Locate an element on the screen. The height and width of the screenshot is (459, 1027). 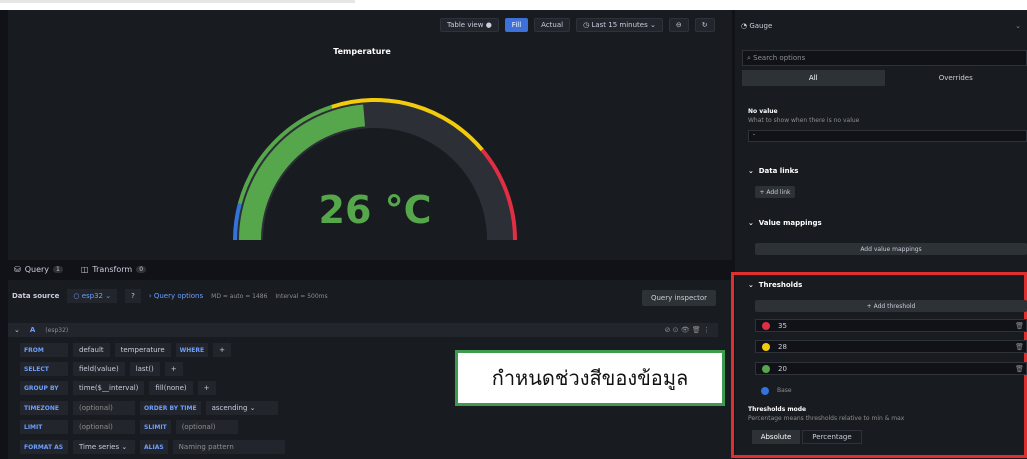
threshold-row: 28 🗑 is located at coordinates (891, 346).